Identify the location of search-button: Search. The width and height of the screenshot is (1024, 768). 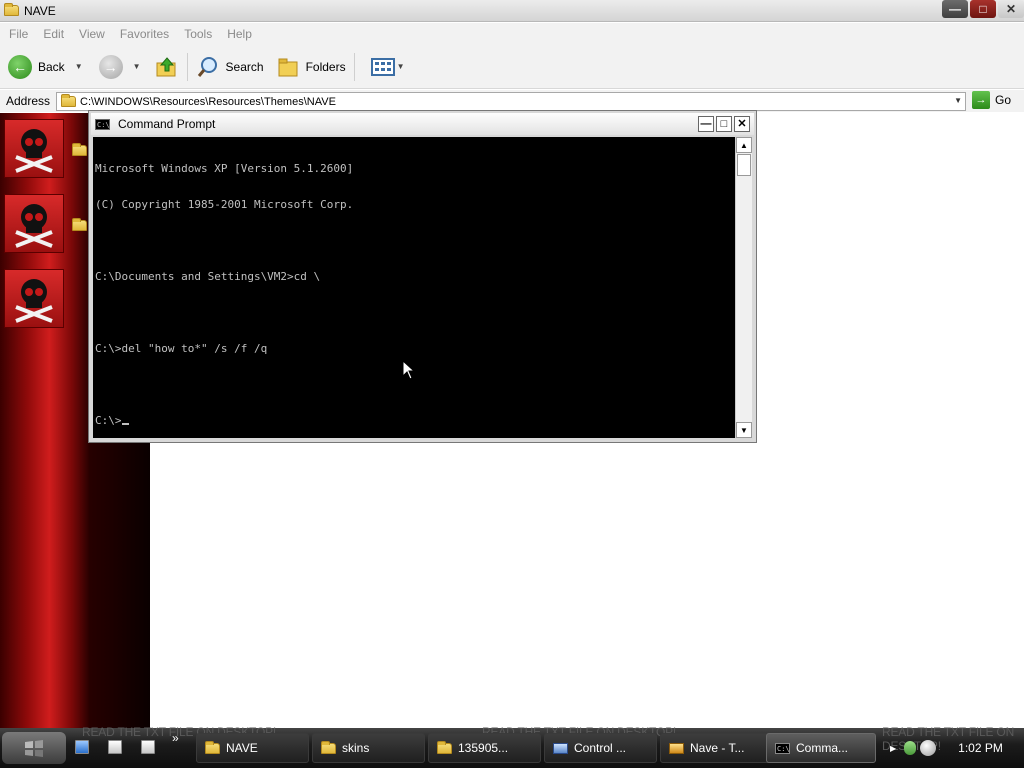
(230, 67).